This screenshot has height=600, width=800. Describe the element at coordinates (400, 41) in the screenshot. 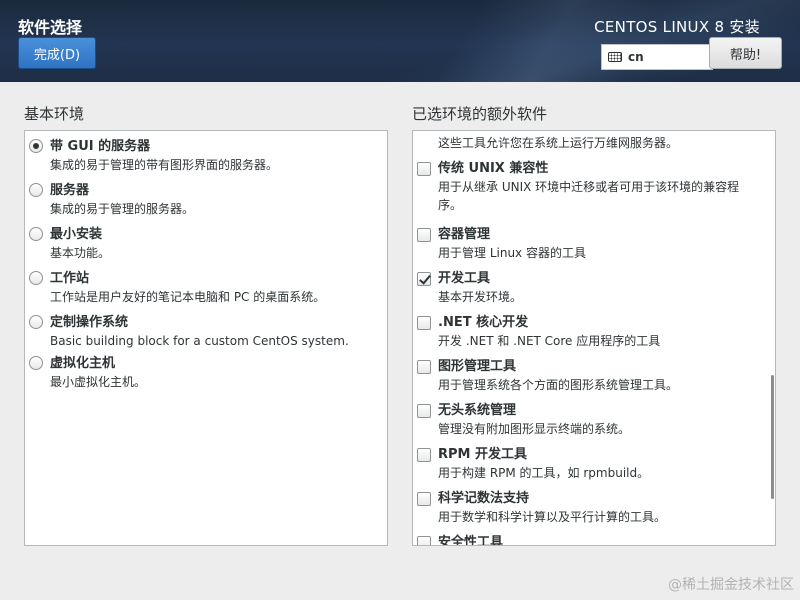

I see `header-bar: 软件选择 完成(D) CENTOS LINUX 8 安装 cn 帮助!` at that location.